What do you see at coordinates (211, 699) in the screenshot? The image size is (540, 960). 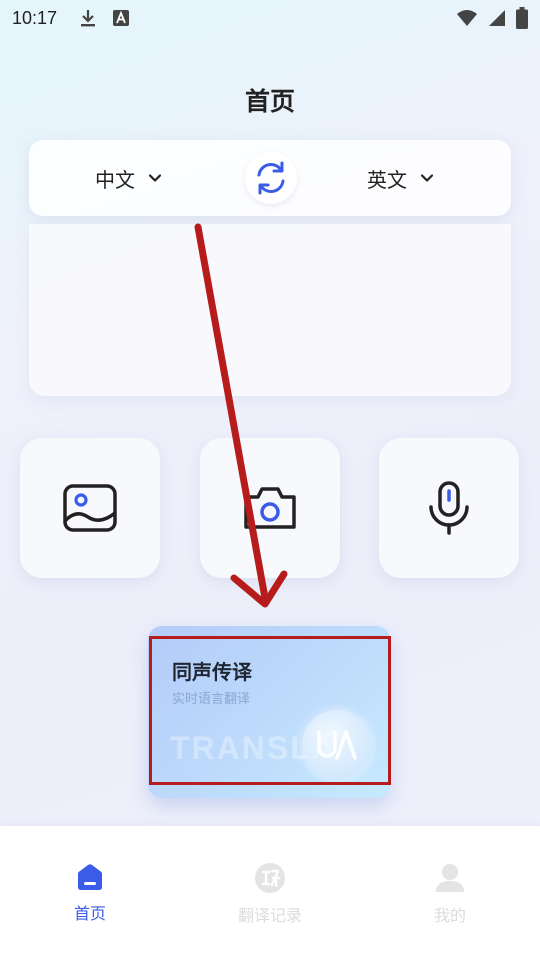 I see `card-subtitle: 实时语言翻译` at bounding box center [211, 699].